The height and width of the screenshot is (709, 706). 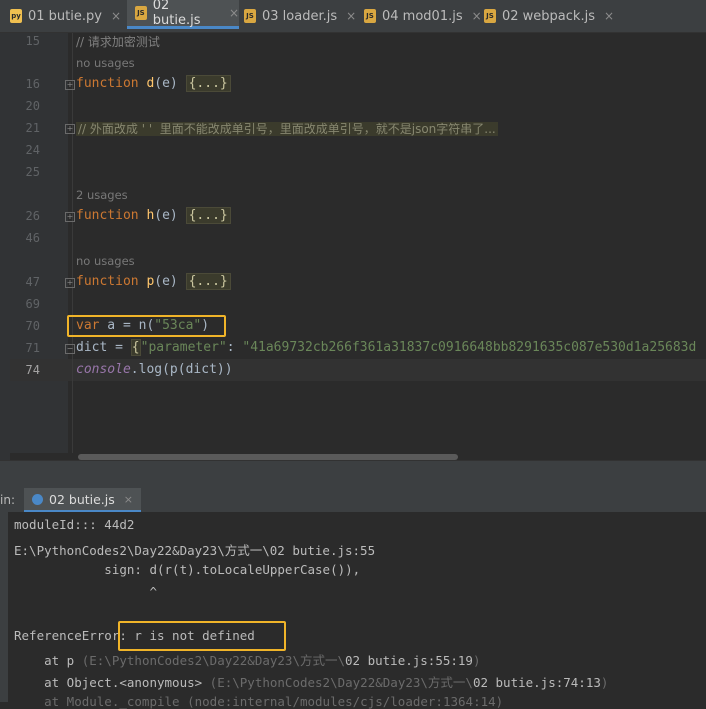 What do you see at coordinates (187, 569) in the screenshot?
I see `console-line: sign: d(r(t).toLocaleUpperCase()),` at bounding box center [187, 569].